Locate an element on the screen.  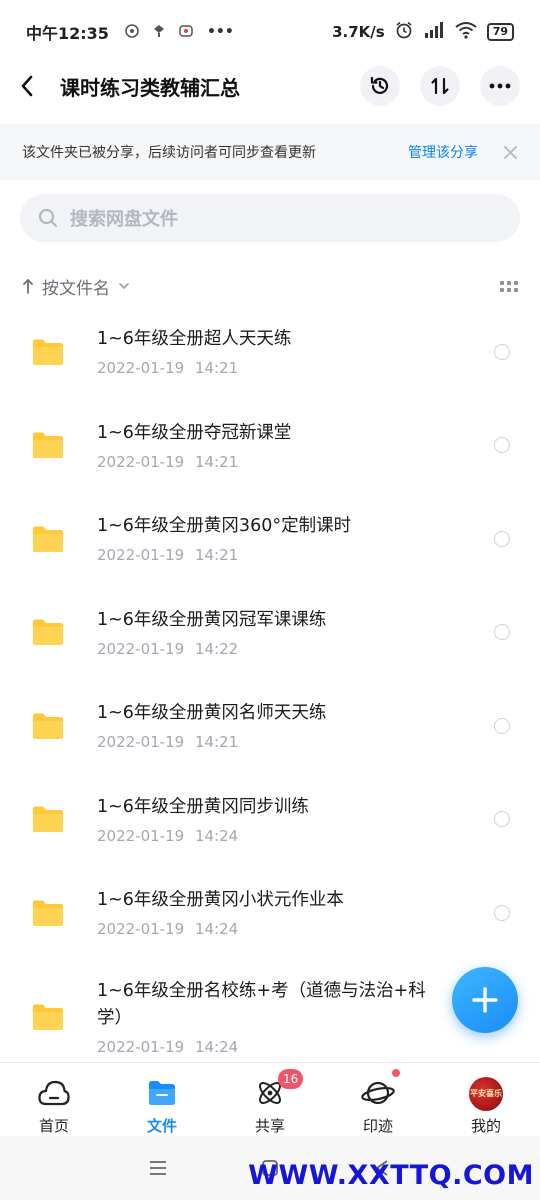
app-notification-icon is located at coordinates (159, 32).